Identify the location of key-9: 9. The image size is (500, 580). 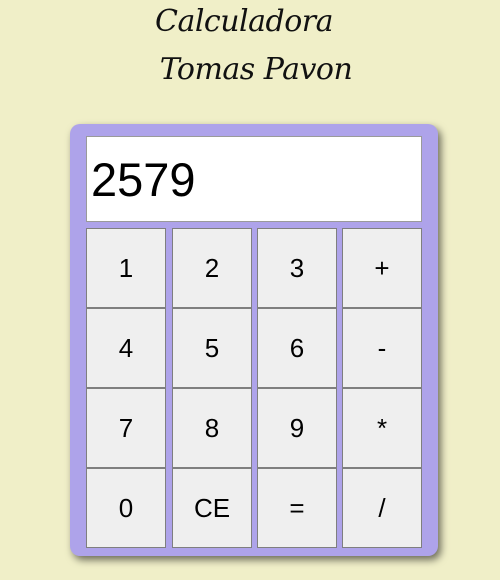
(297, 428).